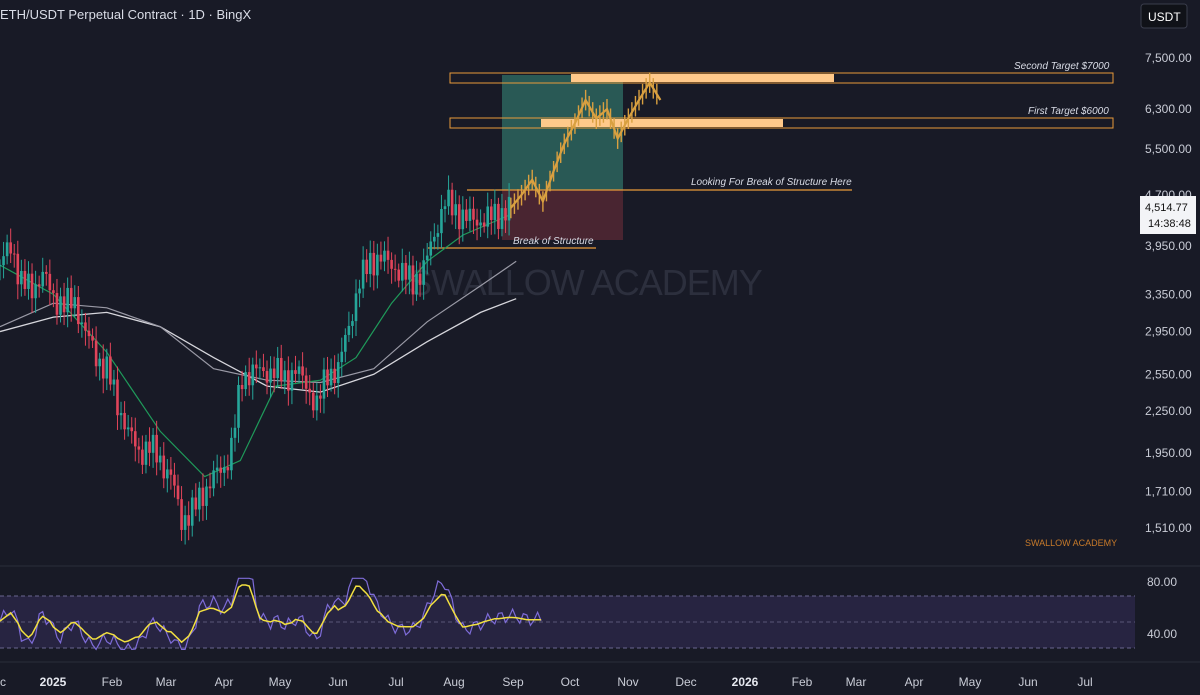  I want to click on price-tick-label: 1,710.00, so click(1168, 492).